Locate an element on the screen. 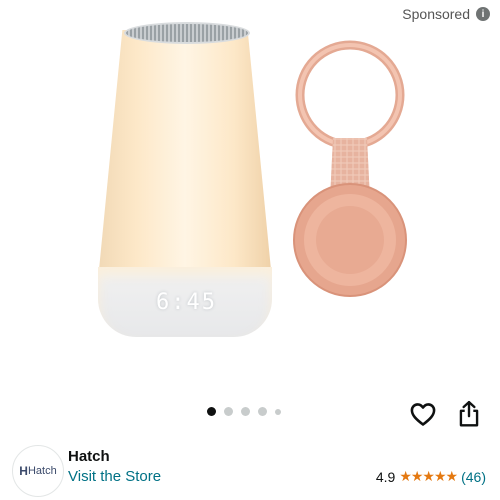  logo-text: Hatch is located at coordinates (42, 471).